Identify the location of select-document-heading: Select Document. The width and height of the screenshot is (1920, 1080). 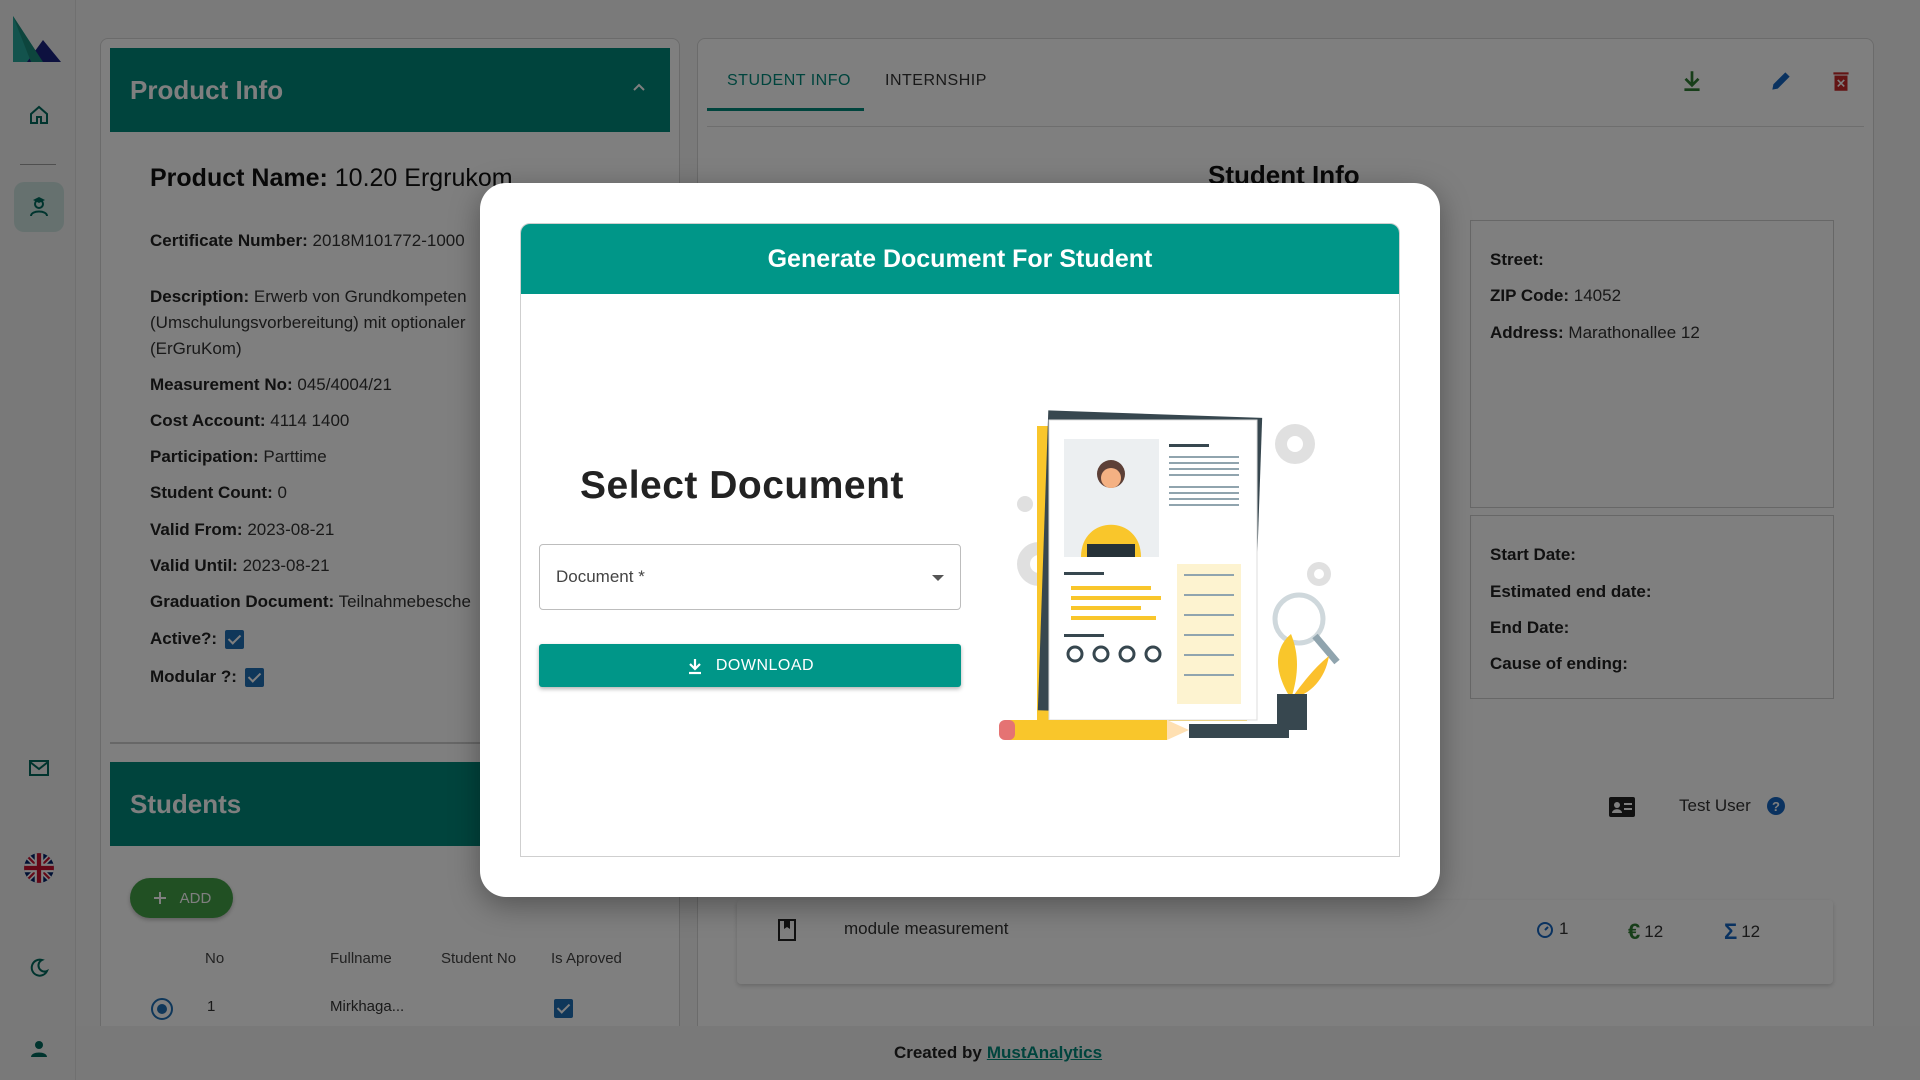
(742, 485).